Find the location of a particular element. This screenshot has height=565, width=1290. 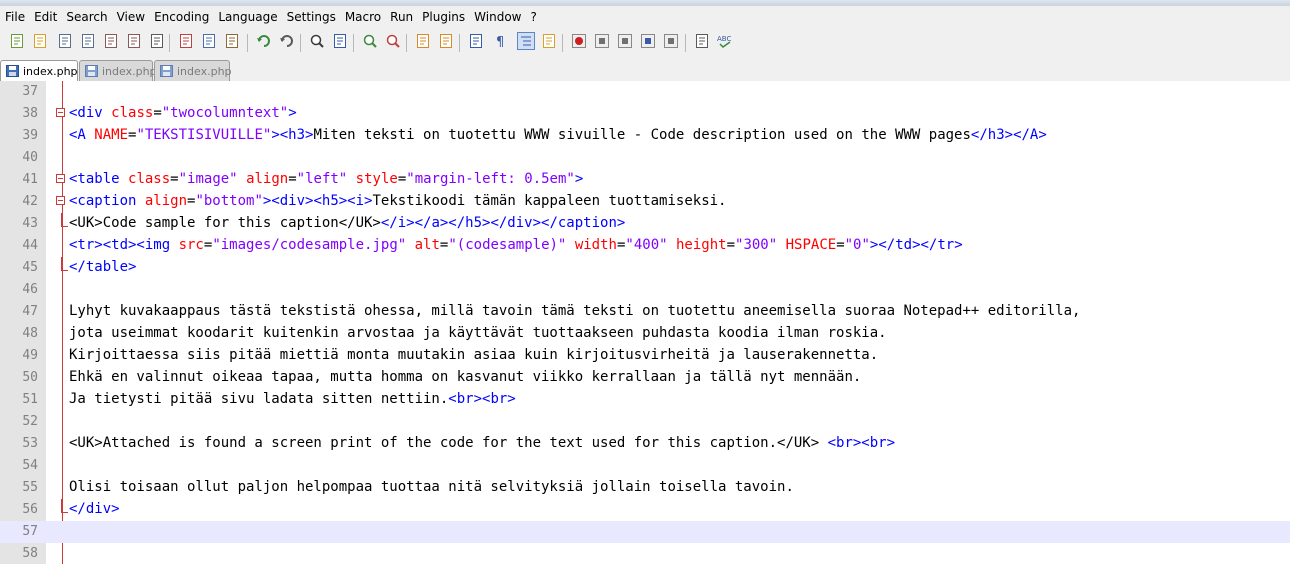

doc-map-icon is located at coordinates (549, 41).